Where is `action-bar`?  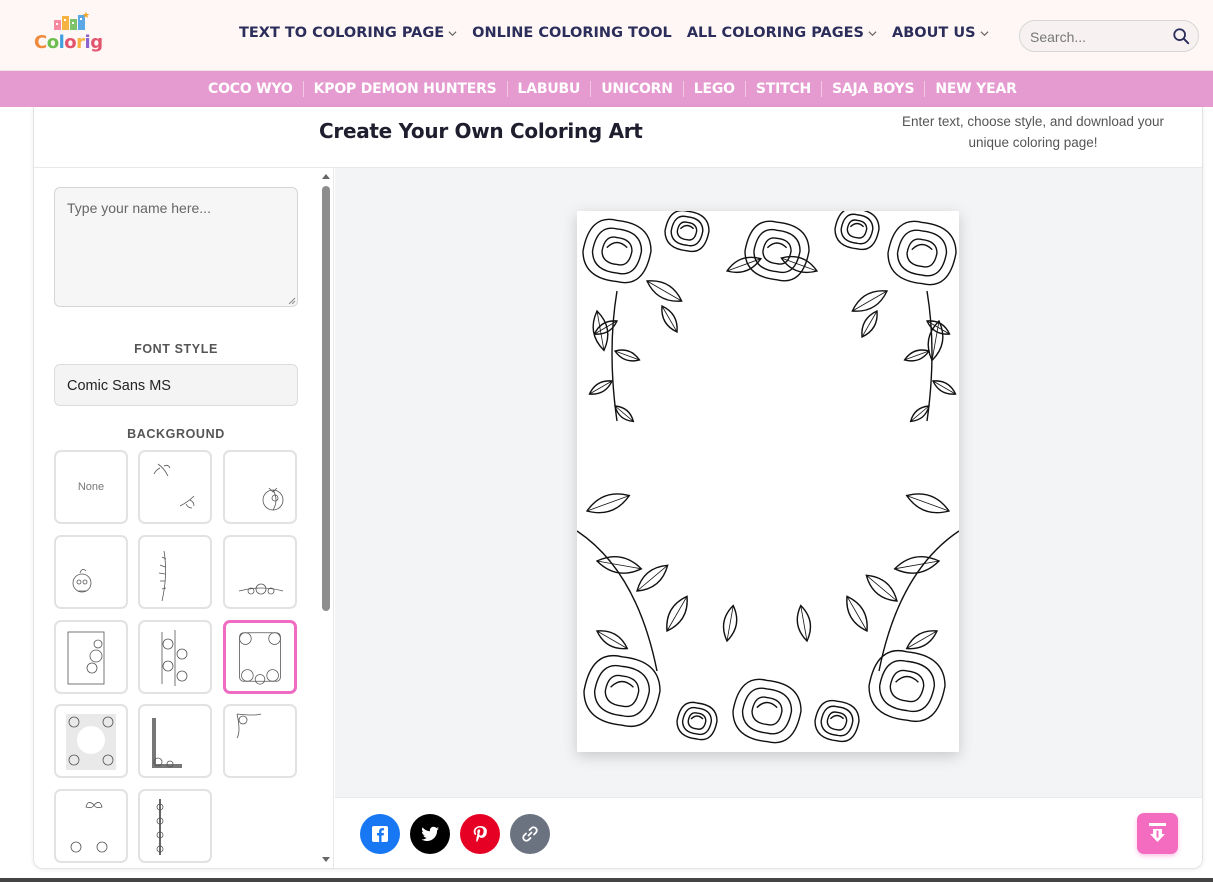
action-bar is located at coordinates (768, 832).